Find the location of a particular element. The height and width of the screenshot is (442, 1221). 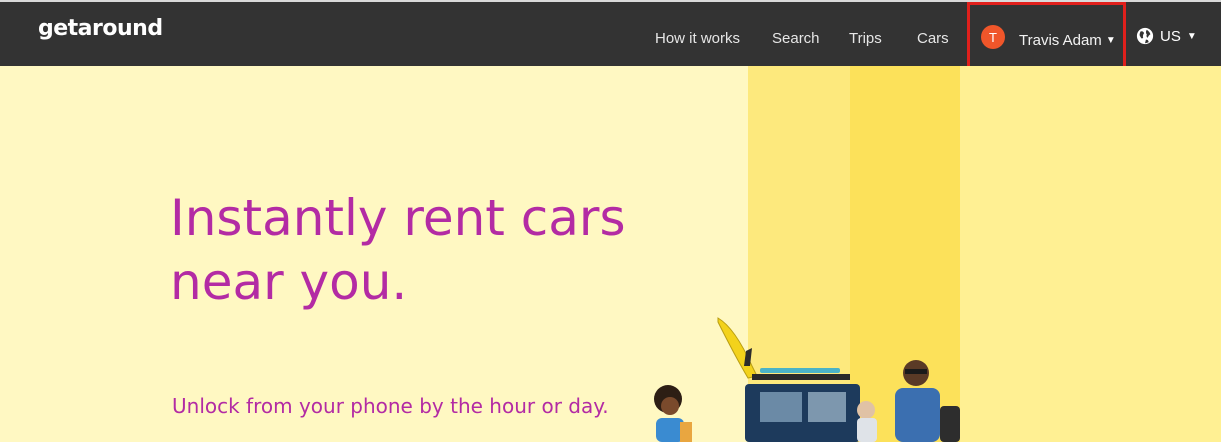

locale-label: US is located at coordinates (1170, 36).